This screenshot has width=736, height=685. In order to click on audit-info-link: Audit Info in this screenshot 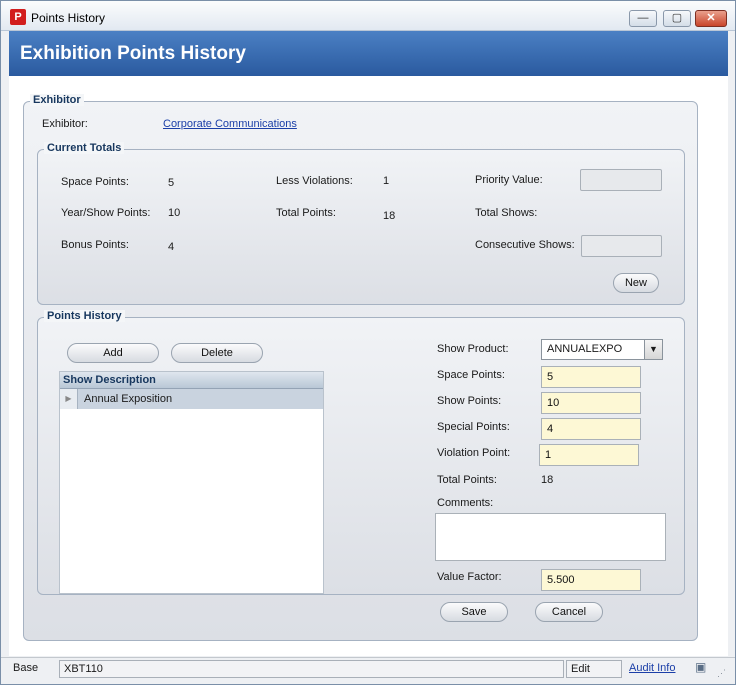, I will do `click(652, 668)`.